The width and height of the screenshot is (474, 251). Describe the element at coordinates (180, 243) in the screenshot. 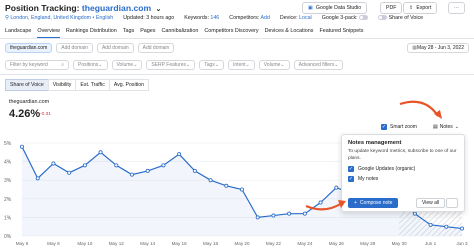

I see `x-tick-label: May 16` at that location.